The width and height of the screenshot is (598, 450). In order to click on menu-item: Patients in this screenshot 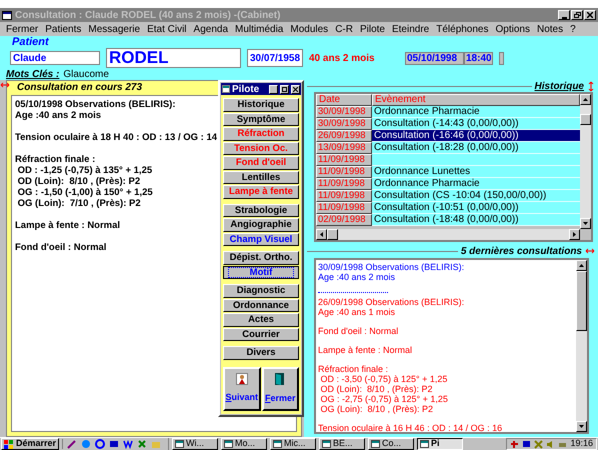, I will do `click(63, 29)`.